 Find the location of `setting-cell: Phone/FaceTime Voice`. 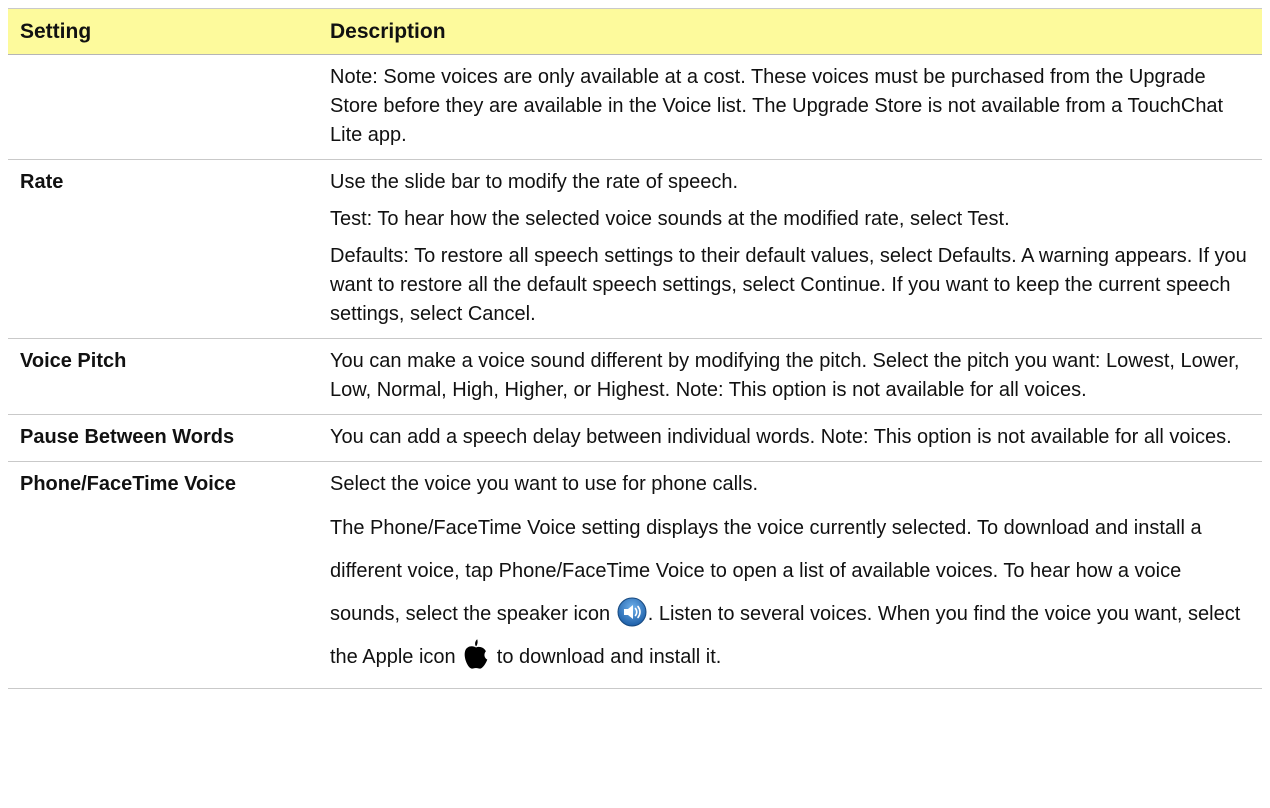

setting-cell: Phone/FaceTime Voice is located at coordinates (163, 575).